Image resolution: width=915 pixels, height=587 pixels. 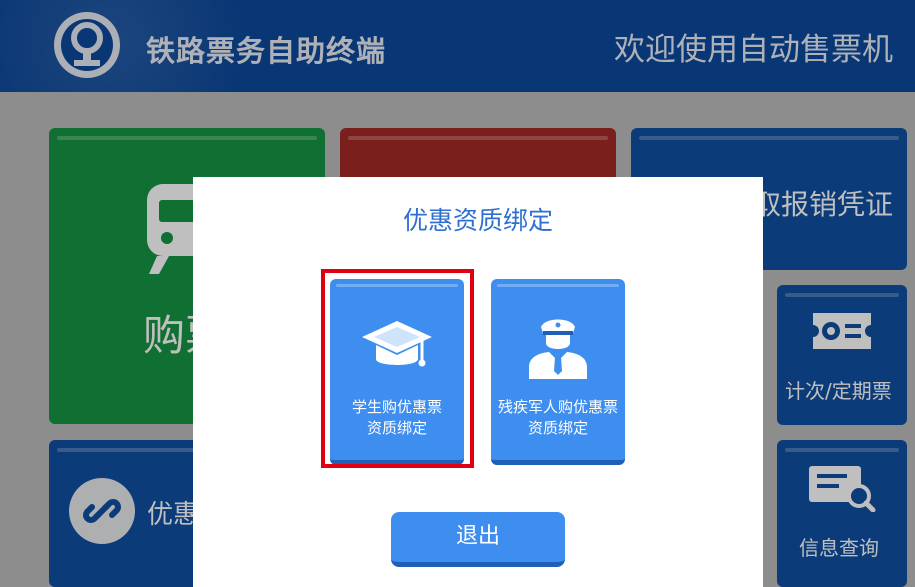 I want to click on student-option-label: 学生购优惠票 资质绑定, so click(x=397, y=418).